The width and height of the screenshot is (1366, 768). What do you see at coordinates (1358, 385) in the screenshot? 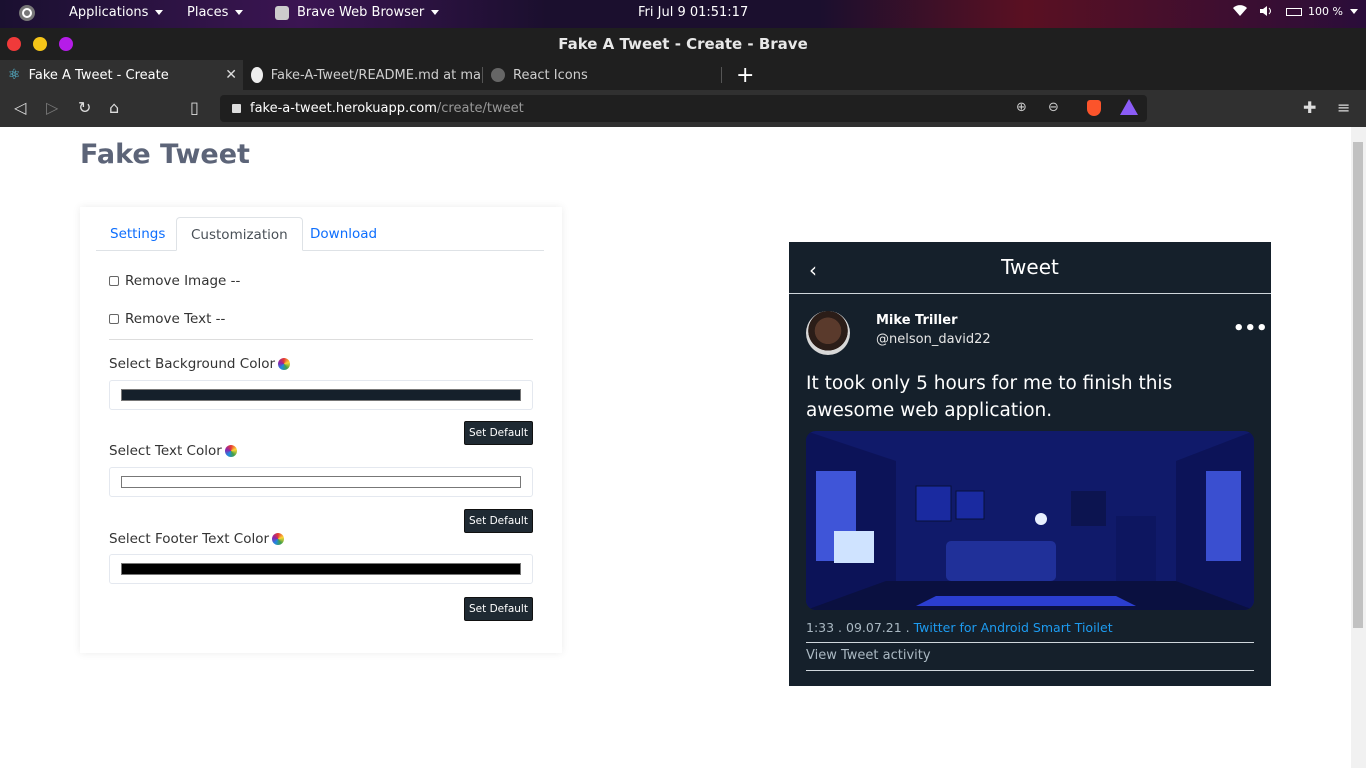
I see `scrollbar-thumb` at bounding box center [1358, 385].